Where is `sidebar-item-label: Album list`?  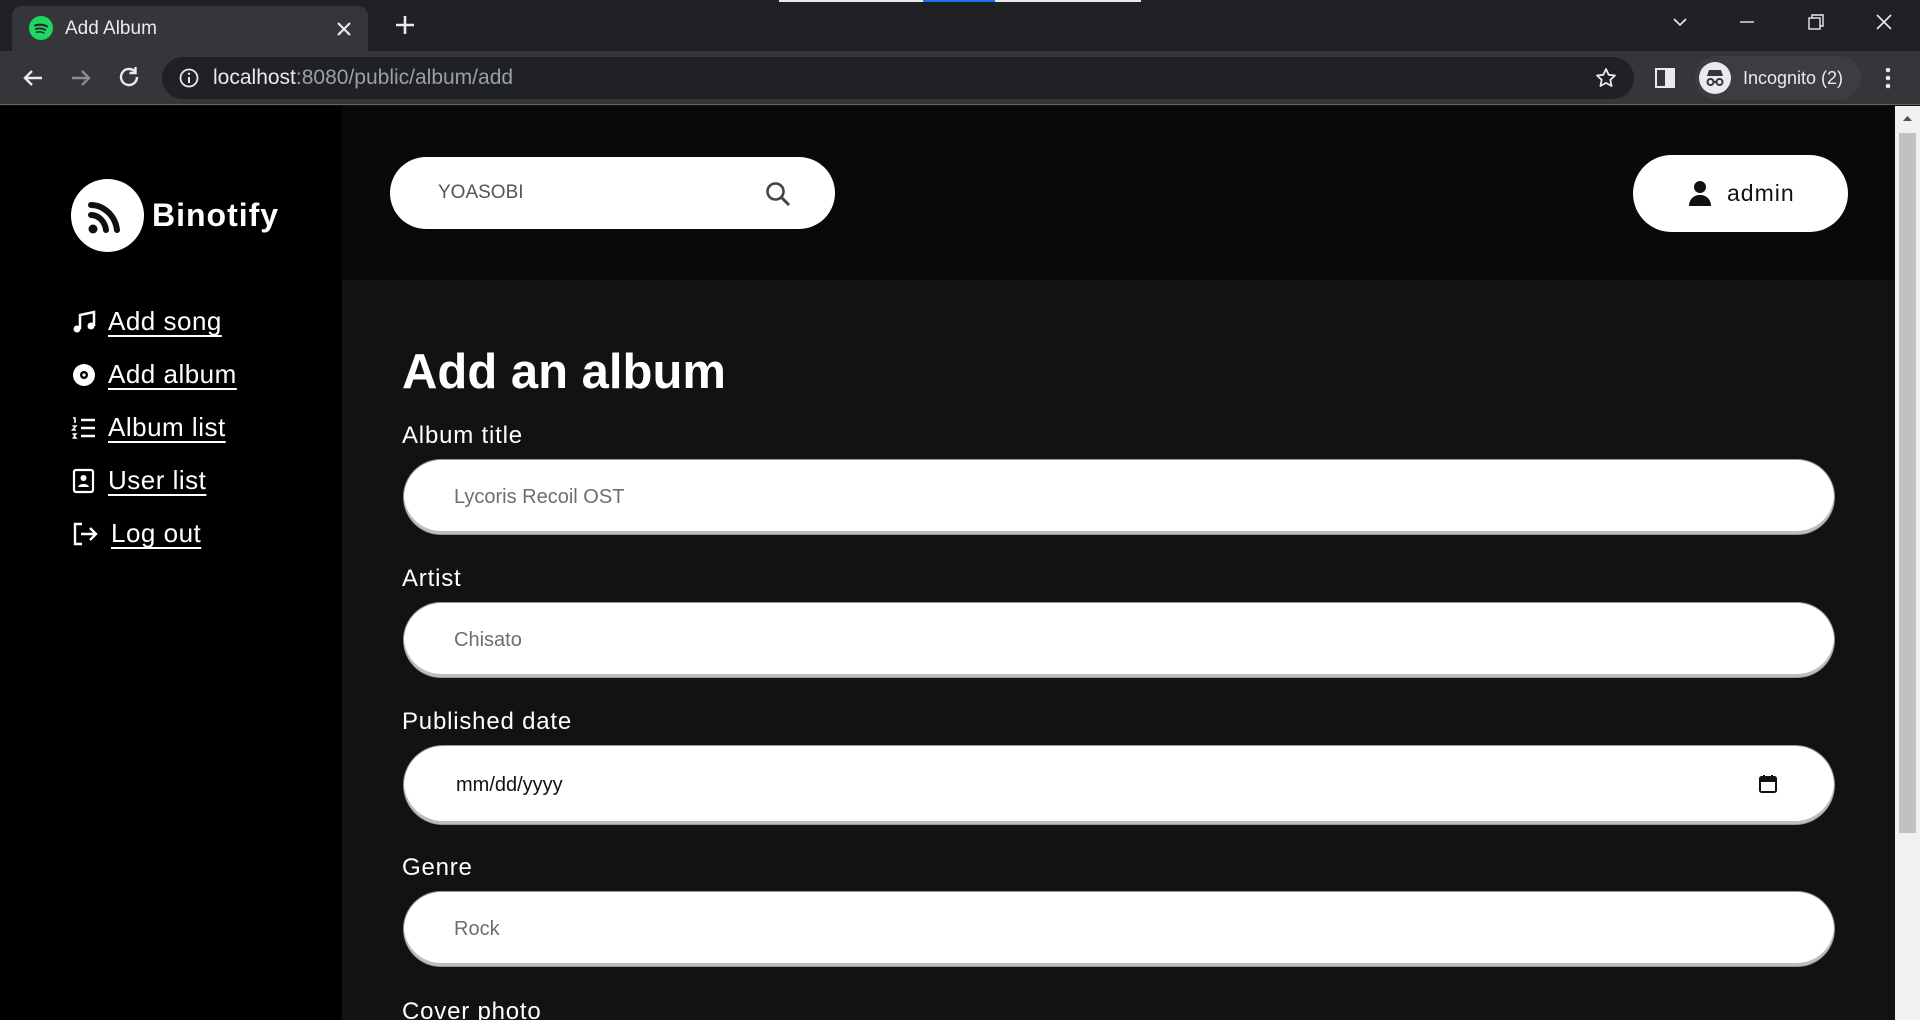
sidebar-item-label: Album list is located at coordinates (167, 427).